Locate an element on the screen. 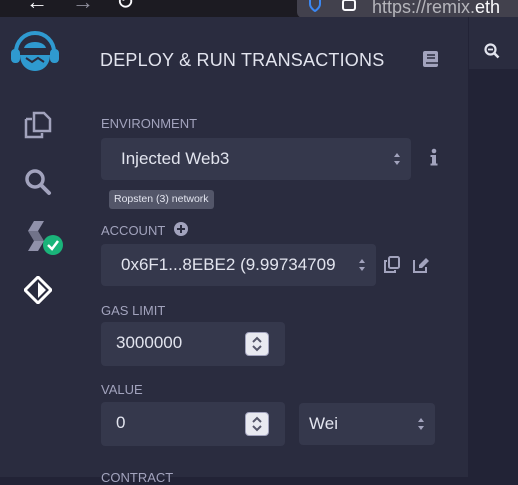  zoom-icon is located at coordinates (492, 53).